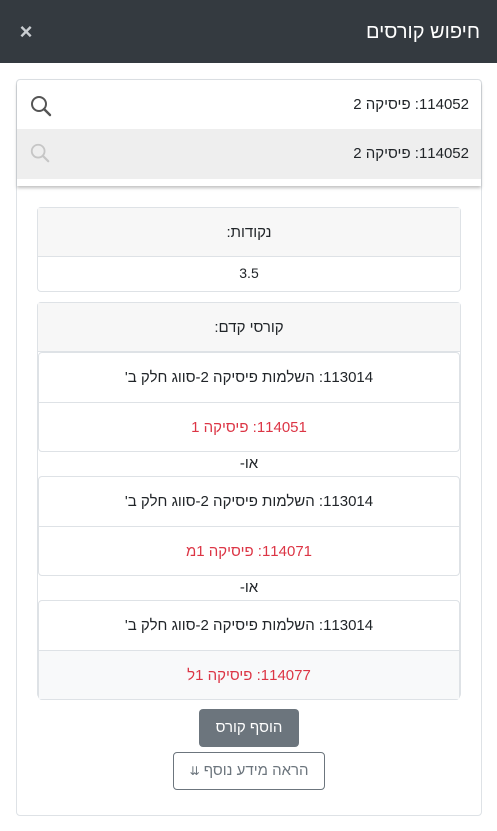  I want to click on prerequisites-header: קורסי קדם:, so click(249, 327).